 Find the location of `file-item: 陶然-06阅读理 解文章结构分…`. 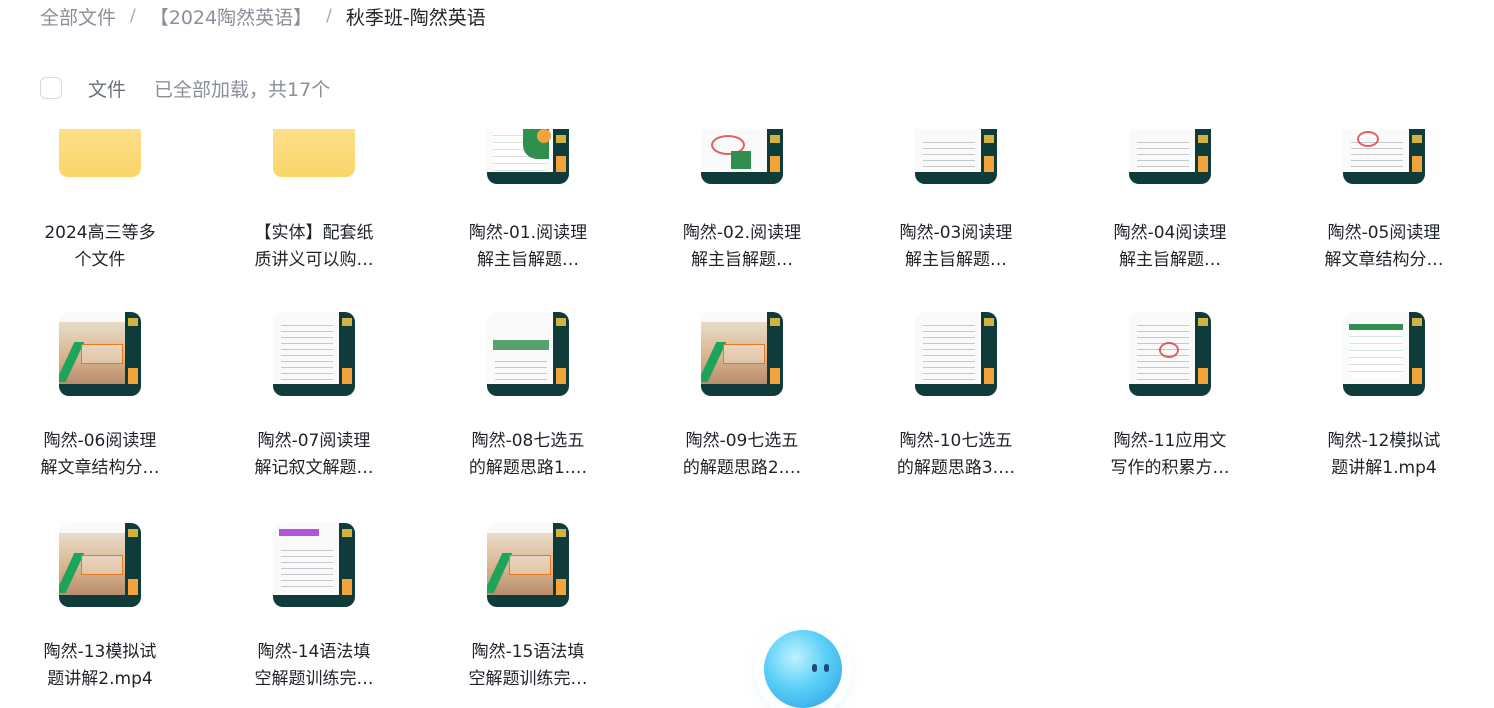

file-item: 陶然-06阅读理 解文章结构分… is located at coordinates (100, 397).